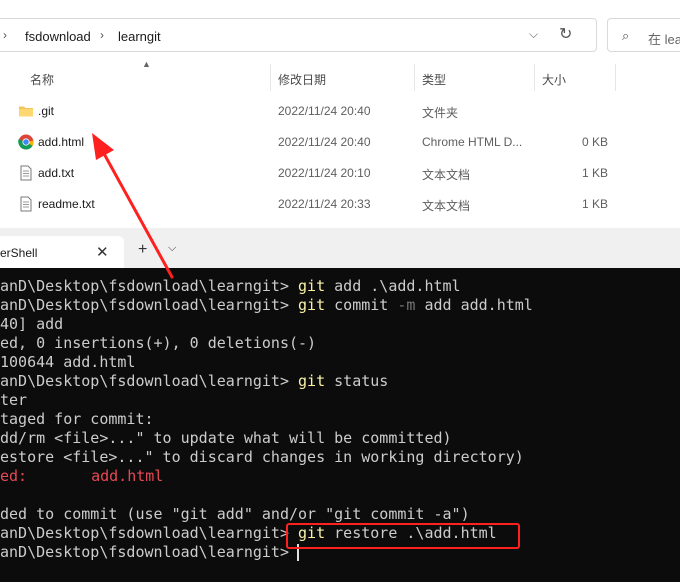  I want to click on command-args: status, so click(357, 381).